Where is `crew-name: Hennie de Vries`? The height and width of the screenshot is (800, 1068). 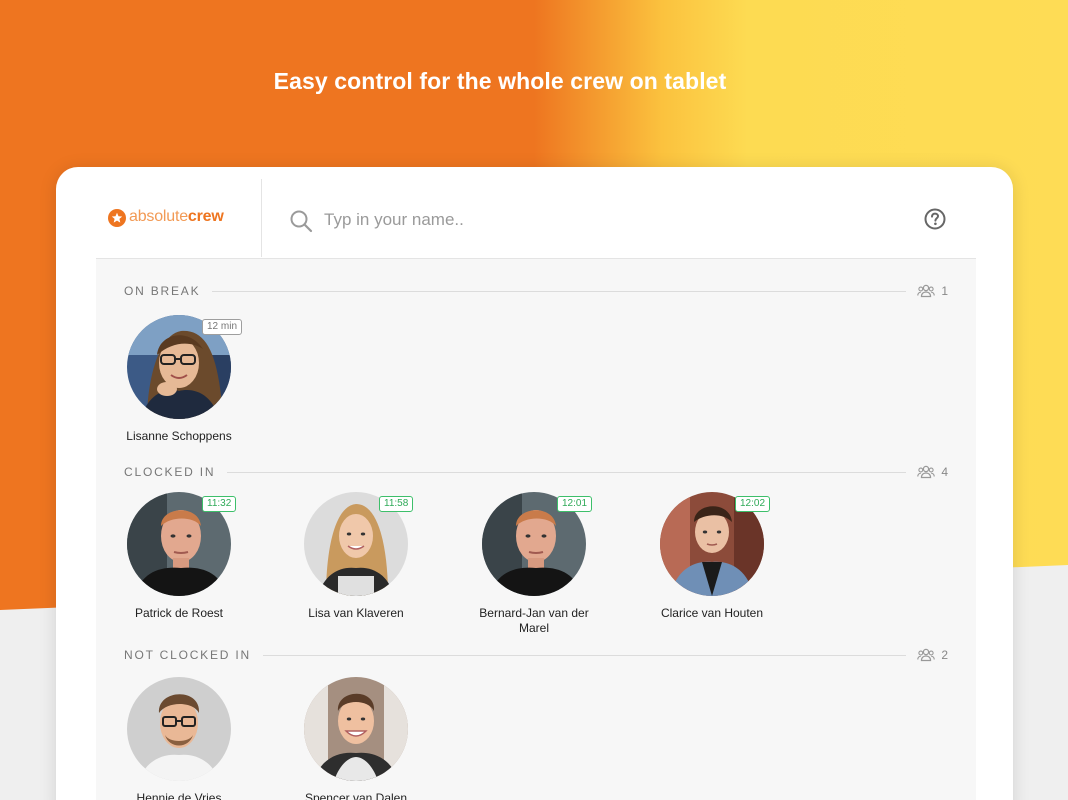 crew-name: Hennie de Vries is located at coordinates (179, 795).